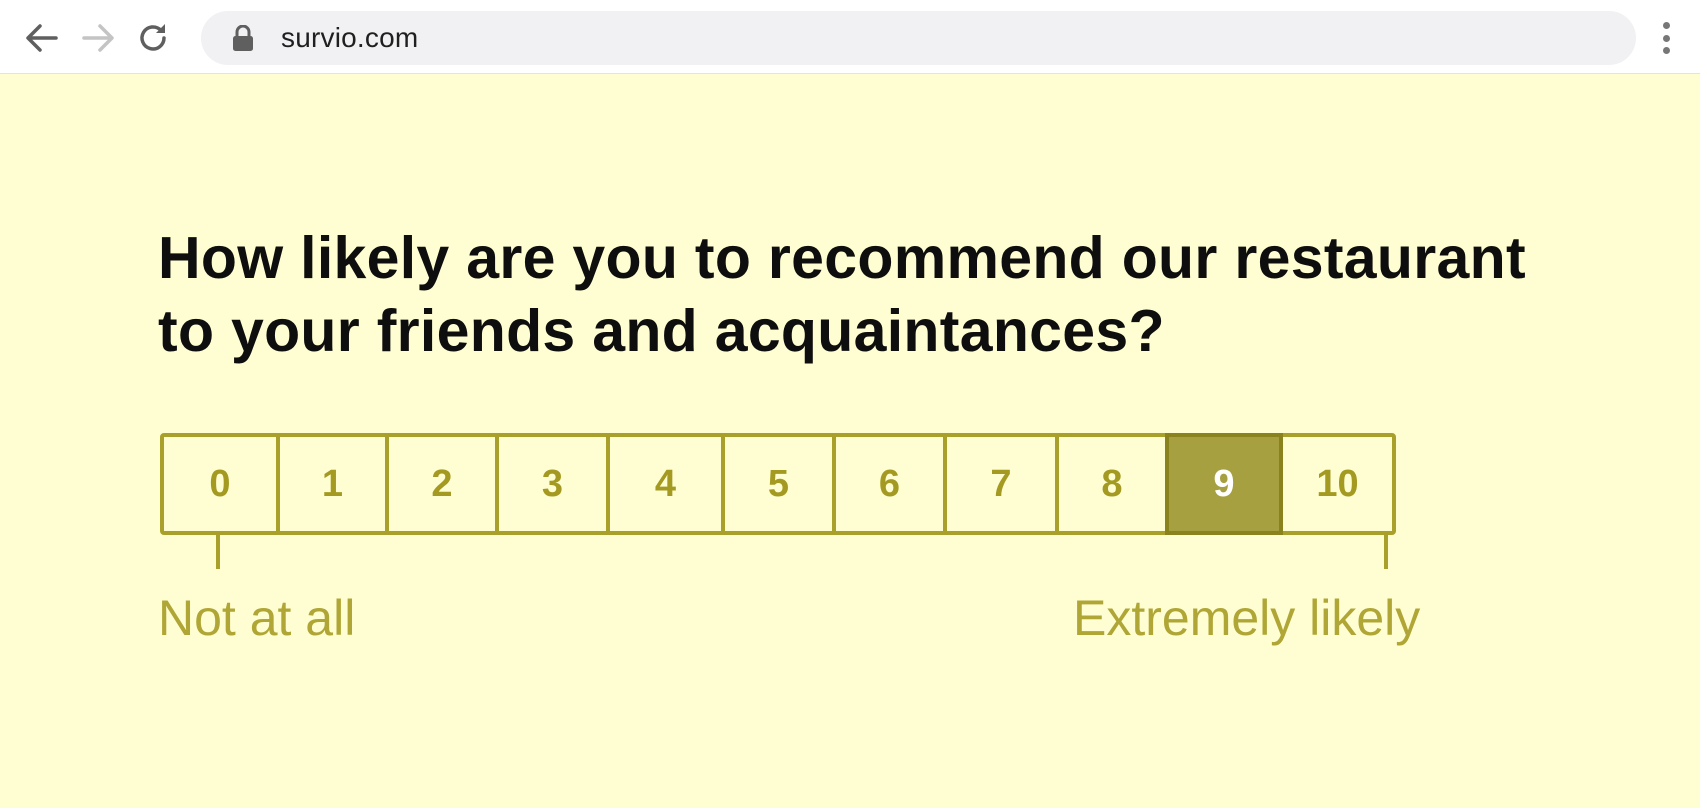 This screenshot has width=1700, height=808. I want to click on scale-option-0: 0, so click(220, 484).